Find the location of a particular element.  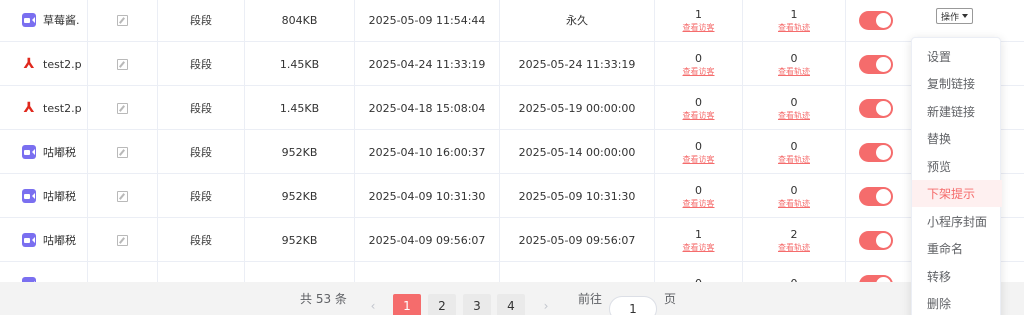

menu-item: 下架提示 is located at coordinates (957, 193).